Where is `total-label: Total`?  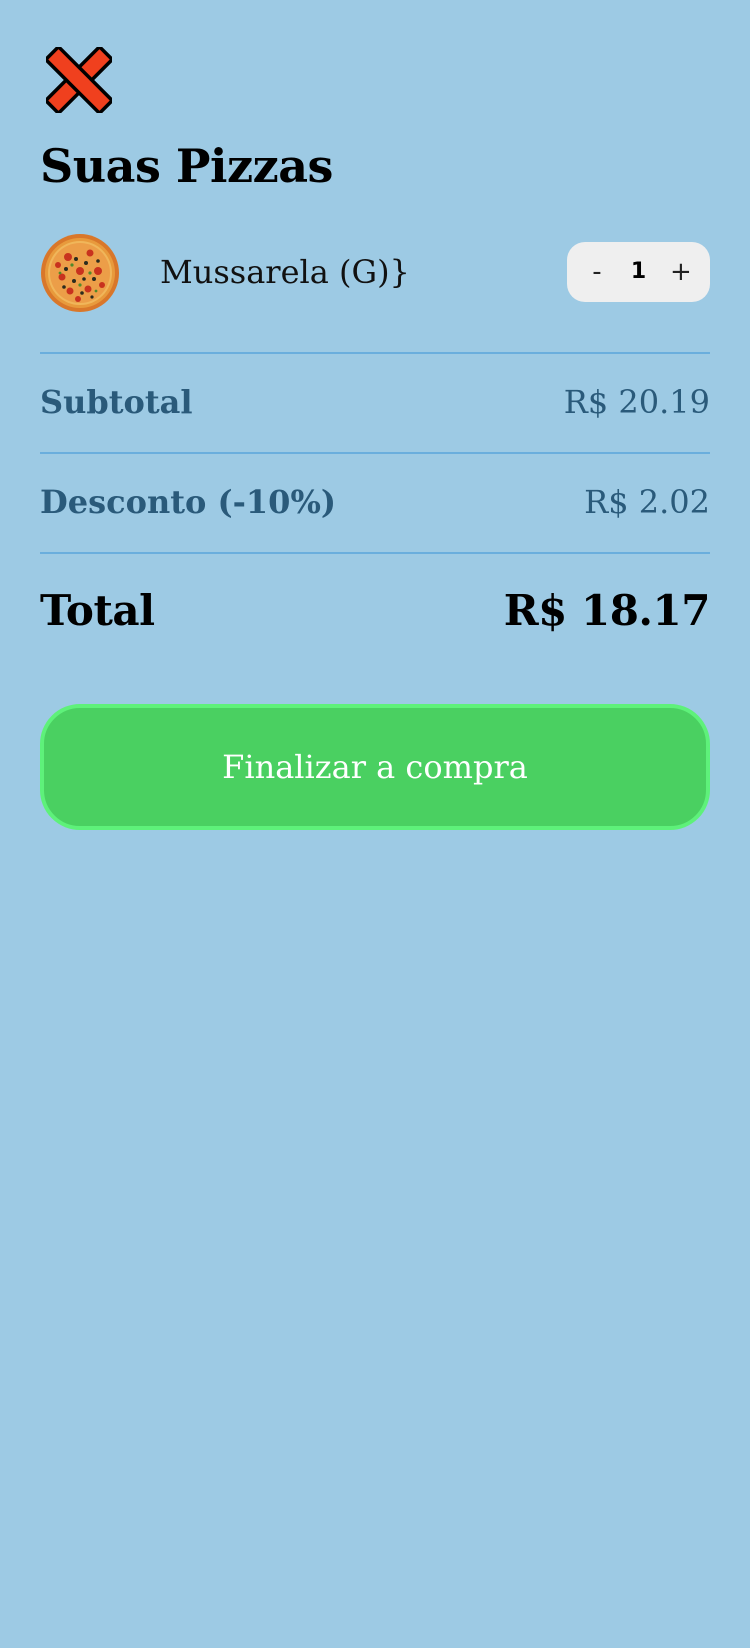 total-label: Total is located at coordinates (97, 610).